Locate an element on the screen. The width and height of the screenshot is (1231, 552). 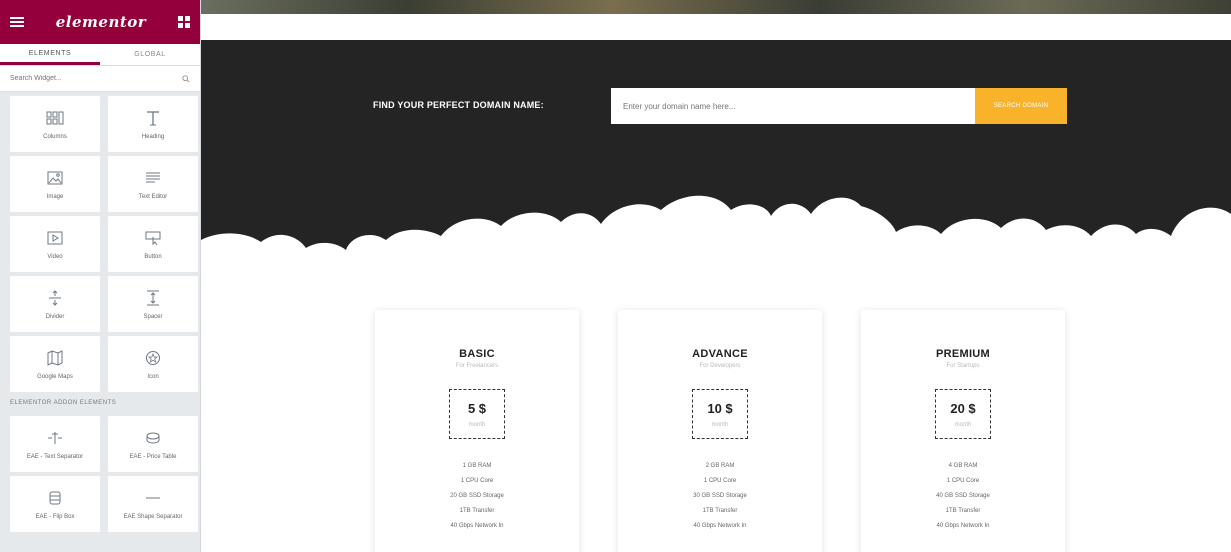
elementor-logo: elementor is located at coordinates (101, 22).